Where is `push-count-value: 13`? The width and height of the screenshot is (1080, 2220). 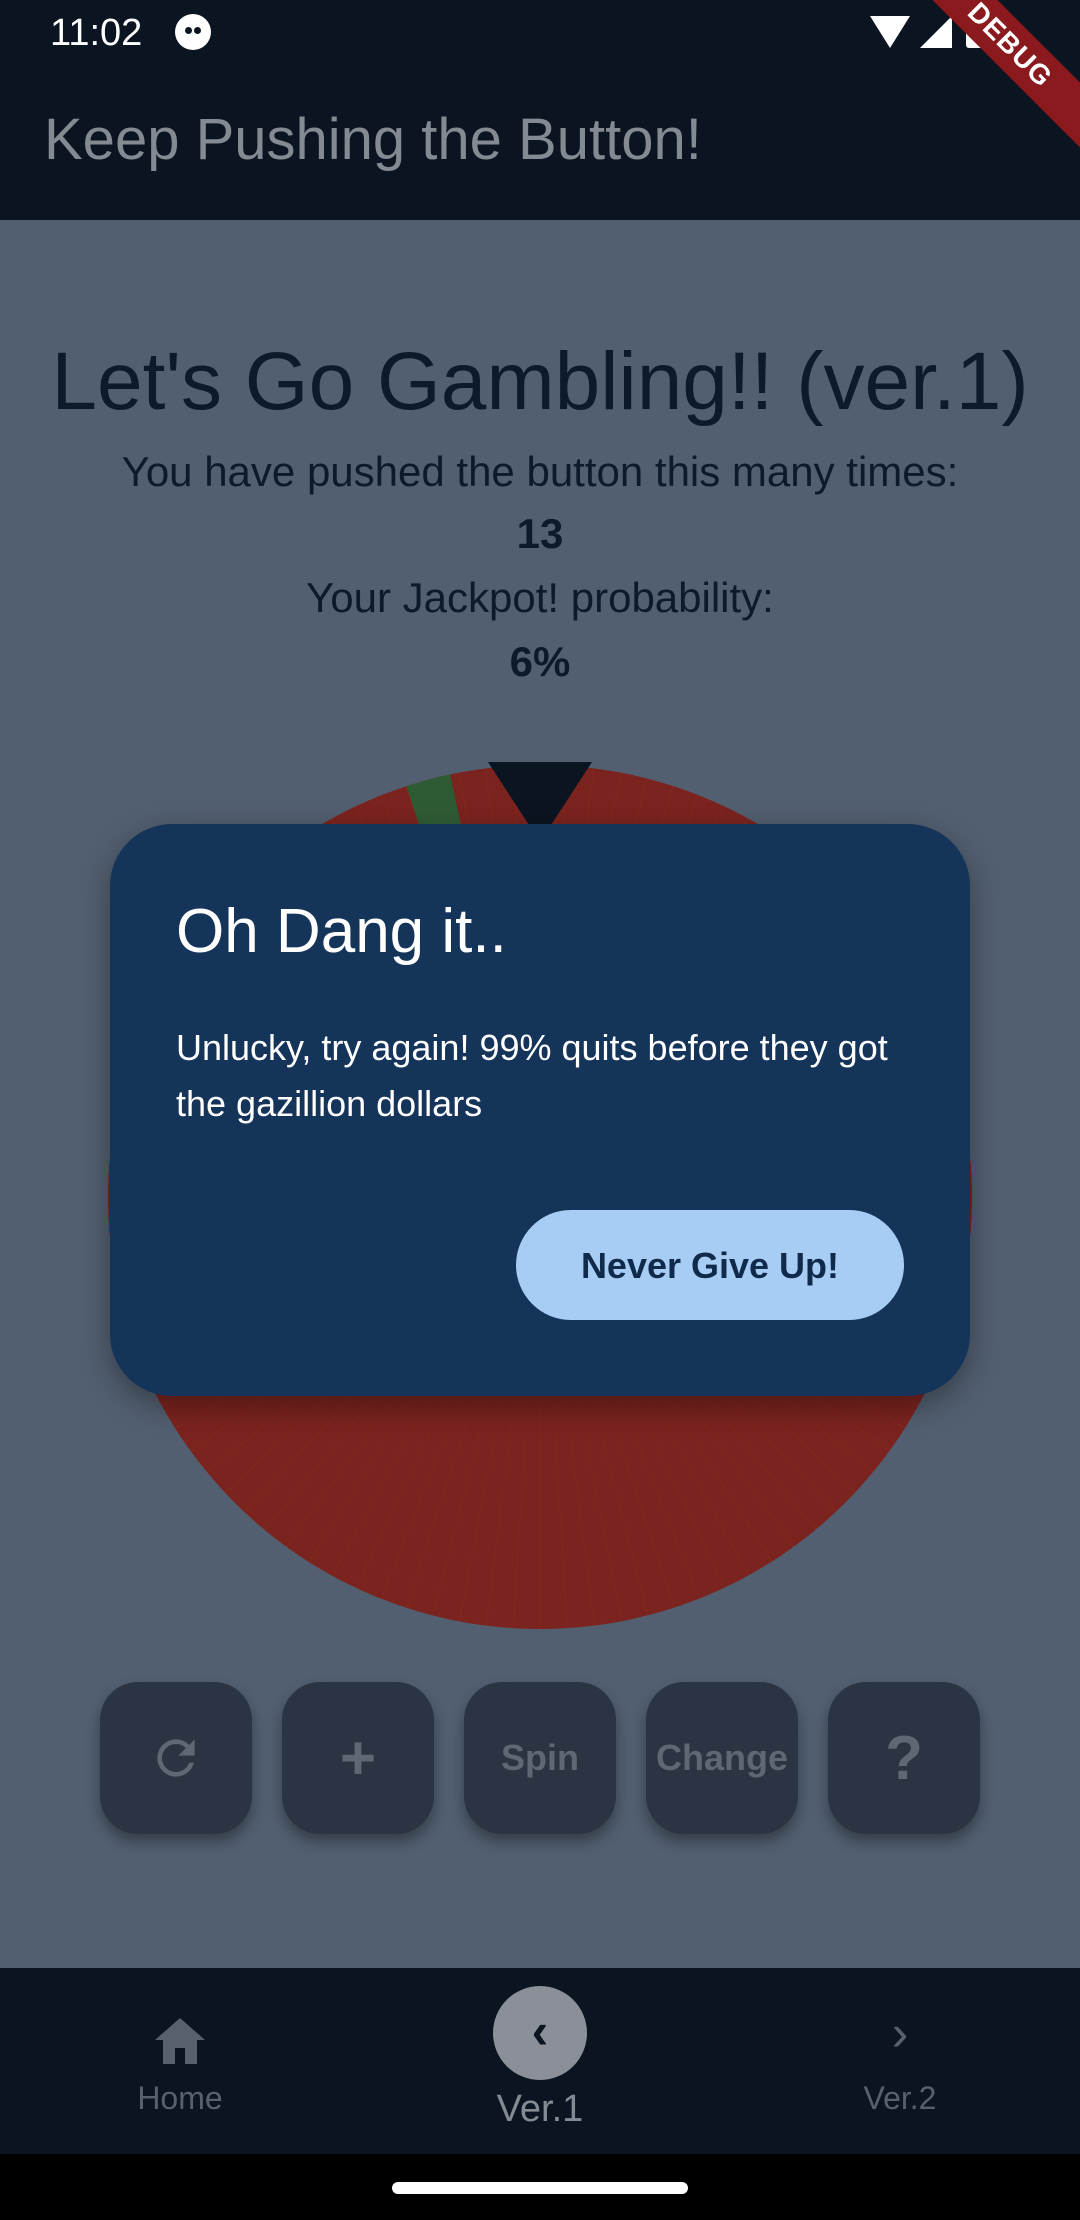 push-count-value: 13 is located at coordinates (540, 533).